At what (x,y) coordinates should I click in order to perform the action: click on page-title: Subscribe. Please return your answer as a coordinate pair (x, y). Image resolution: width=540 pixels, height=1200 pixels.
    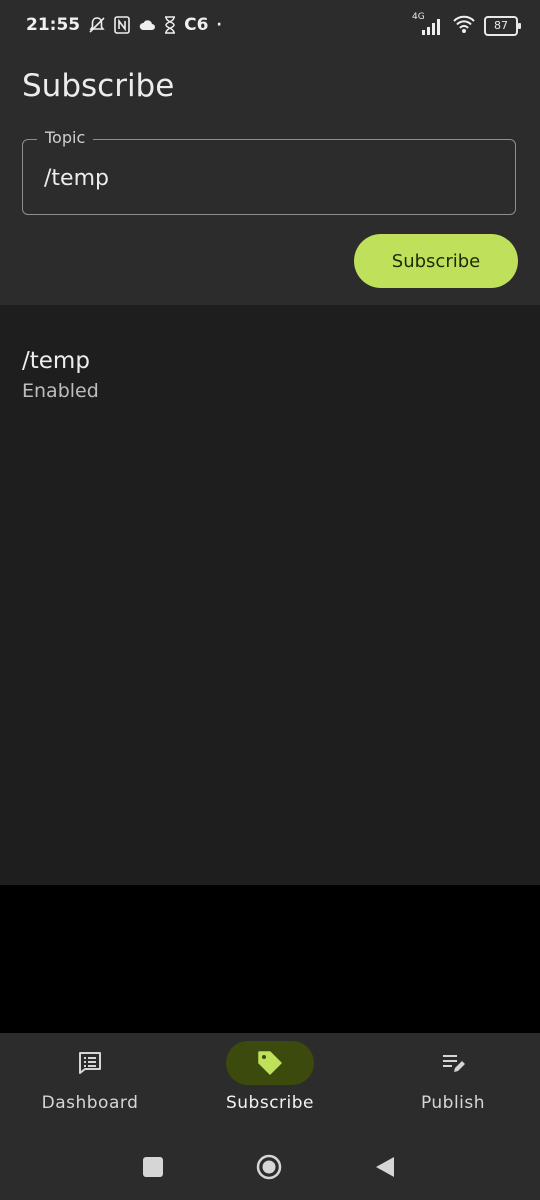
    Looking at the image, I should click on (98, 86).